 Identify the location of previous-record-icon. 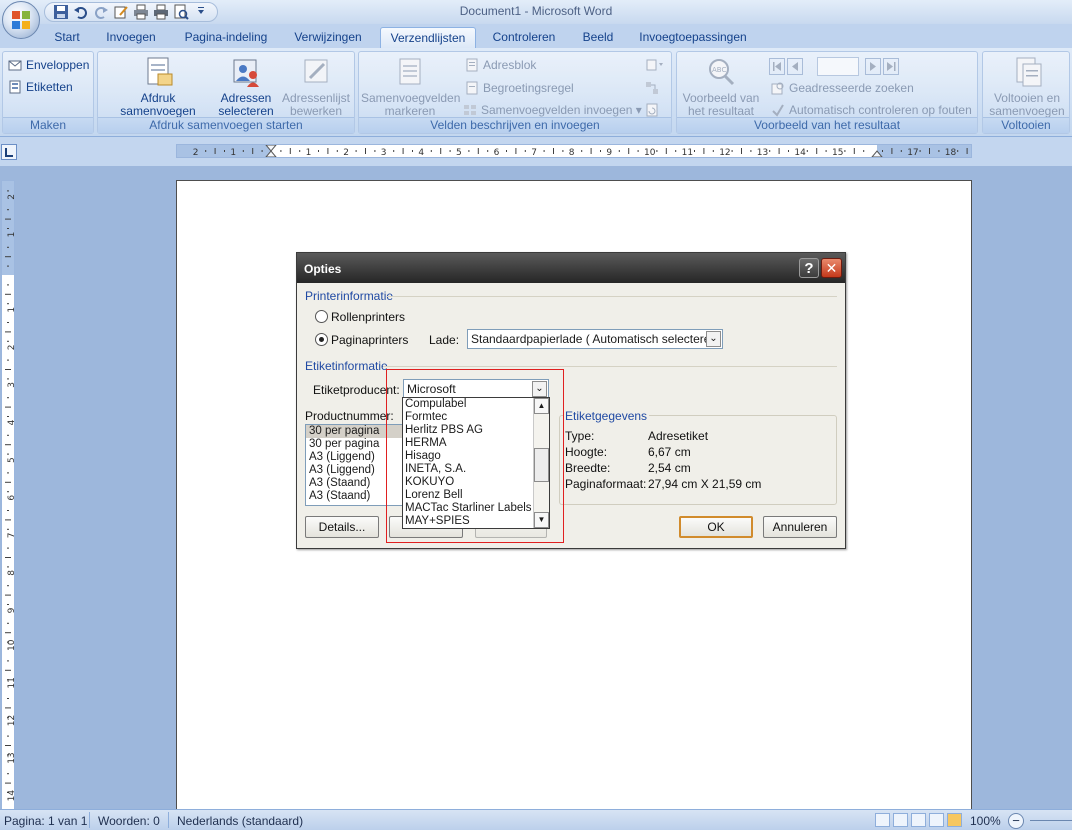
(795, 66).